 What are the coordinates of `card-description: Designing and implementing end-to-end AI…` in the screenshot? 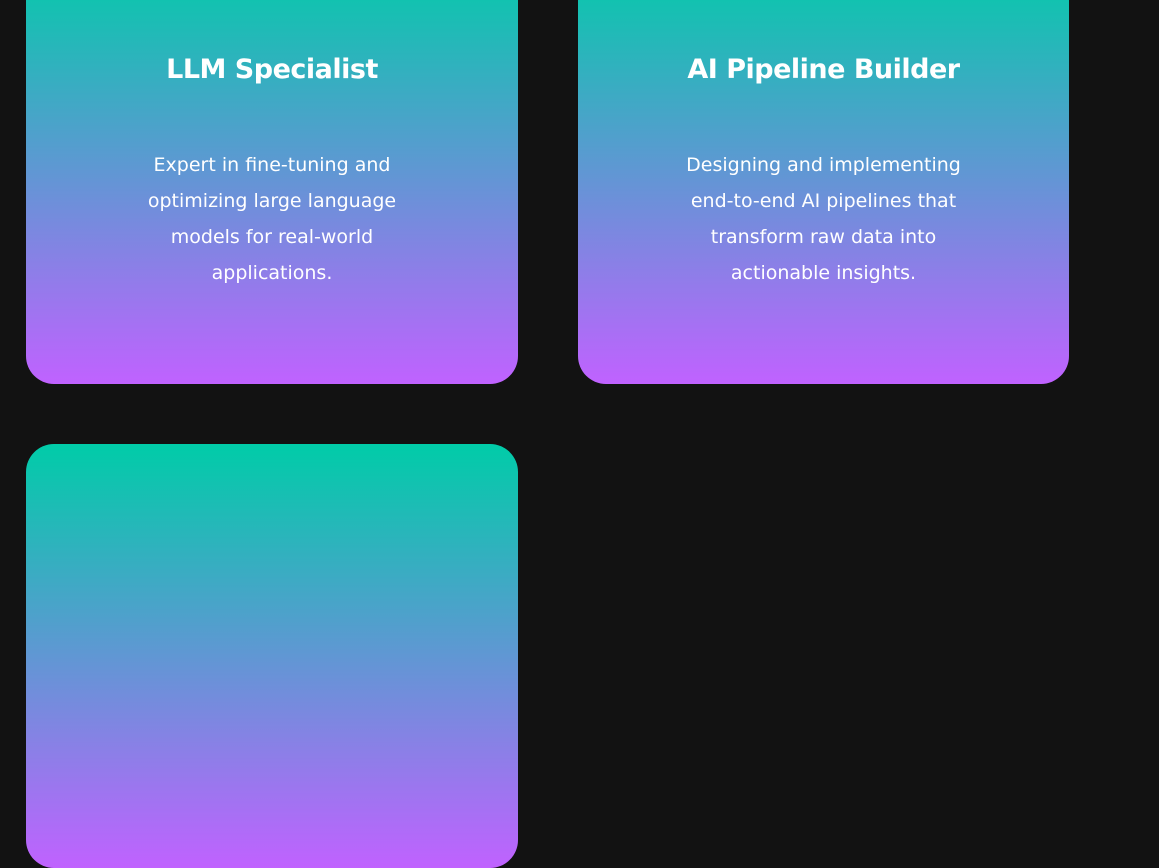 It's located at (823, 219).